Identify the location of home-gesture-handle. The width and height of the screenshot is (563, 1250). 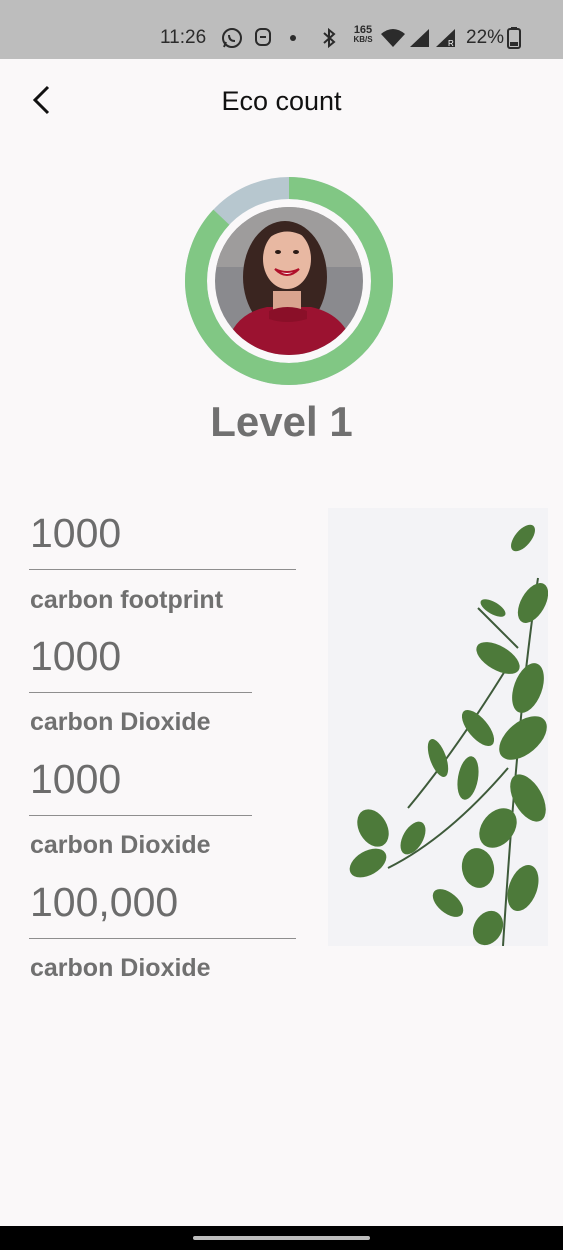
(281, 1238).